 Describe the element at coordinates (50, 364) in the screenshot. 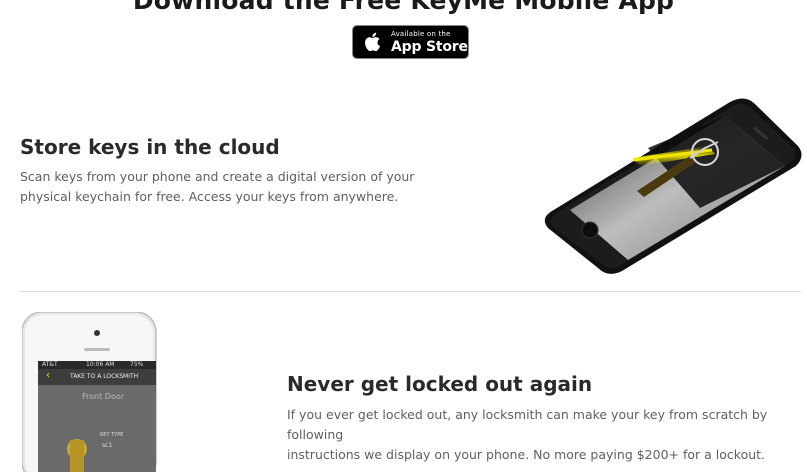

I see `status-carrier: AT&T` at that location.